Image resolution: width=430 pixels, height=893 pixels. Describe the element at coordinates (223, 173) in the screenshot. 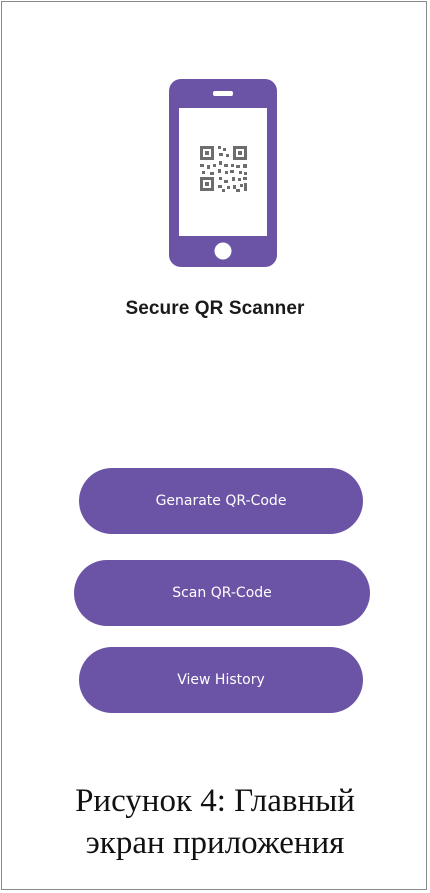

I see `phone-qr-icon` at that location.